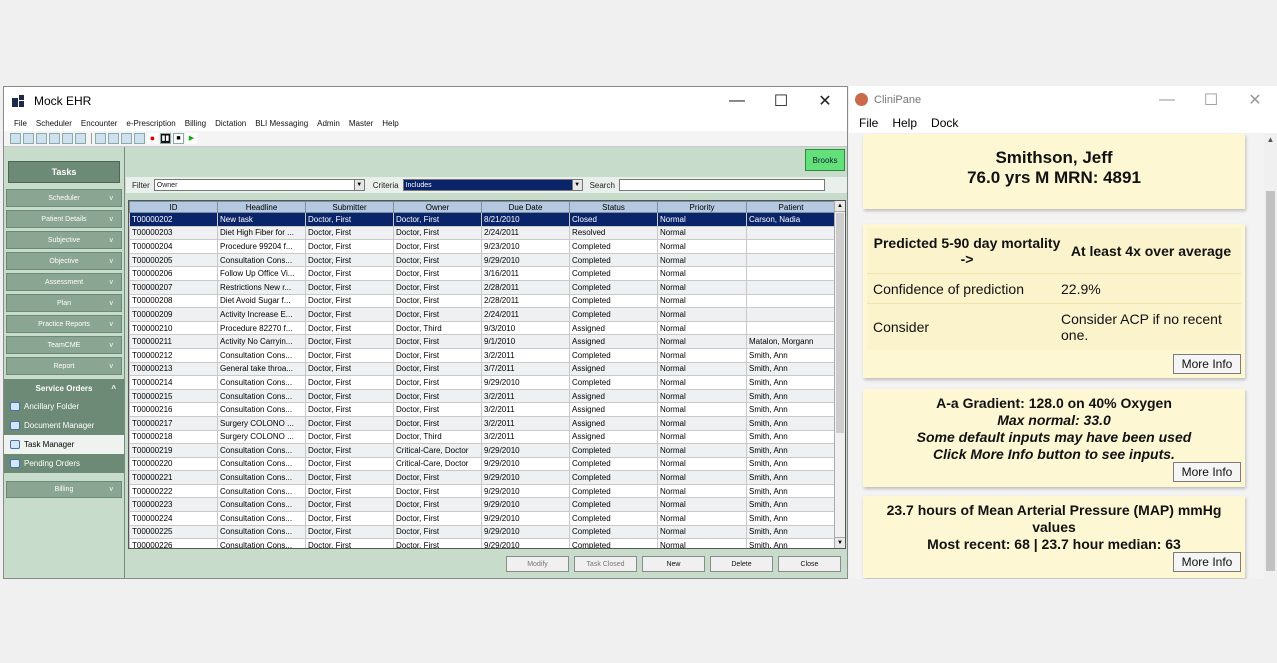 Image resolution: width=1277 pixels, height=663 pixels. Describe the element at coordinates (113, 138) in the screenshot. I see `print-icon` at that location.